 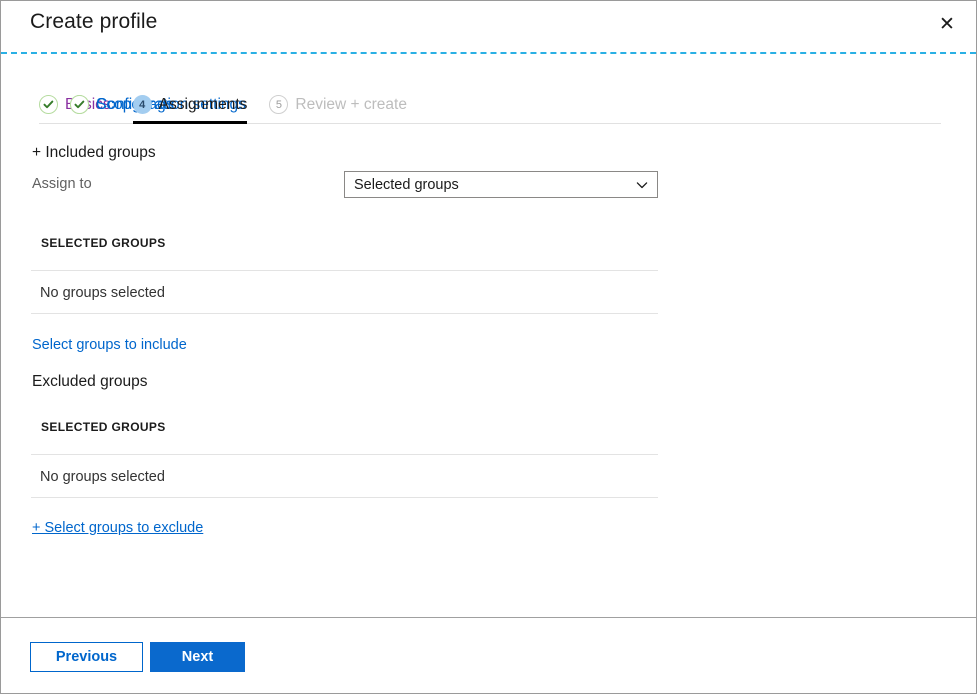 What do you see at coordinates (62, 184) in the screenshot?
I see `assign-to-label: Assign to` at bounding box center [62, 184].